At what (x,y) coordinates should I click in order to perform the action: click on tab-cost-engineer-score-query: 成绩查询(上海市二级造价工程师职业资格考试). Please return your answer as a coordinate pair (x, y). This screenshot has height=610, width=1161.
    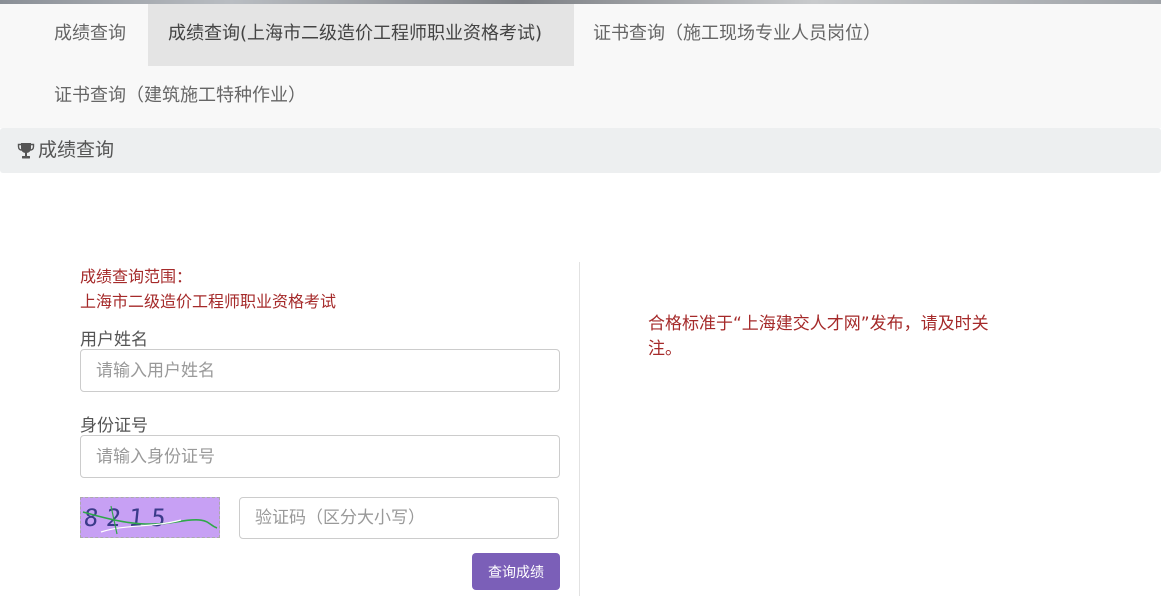
    Looking at the image, I should click on (361, 35).